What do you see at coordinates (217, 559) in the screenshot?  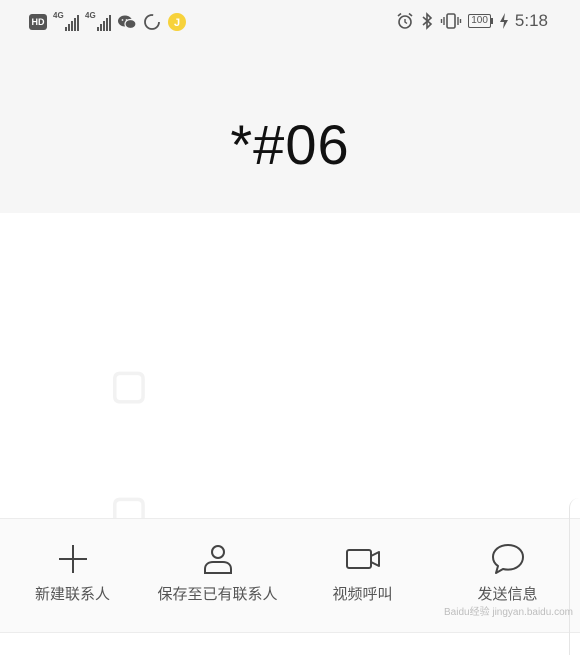 I see `person-icon` at bounding box center [217, 559].